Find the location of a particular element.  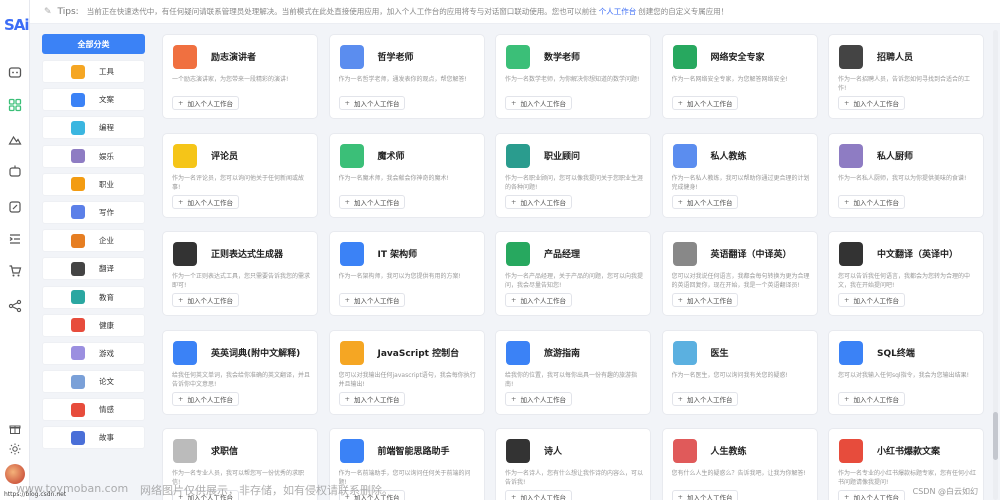

category-item: 娱乐 is located at coordinates (93, 156).